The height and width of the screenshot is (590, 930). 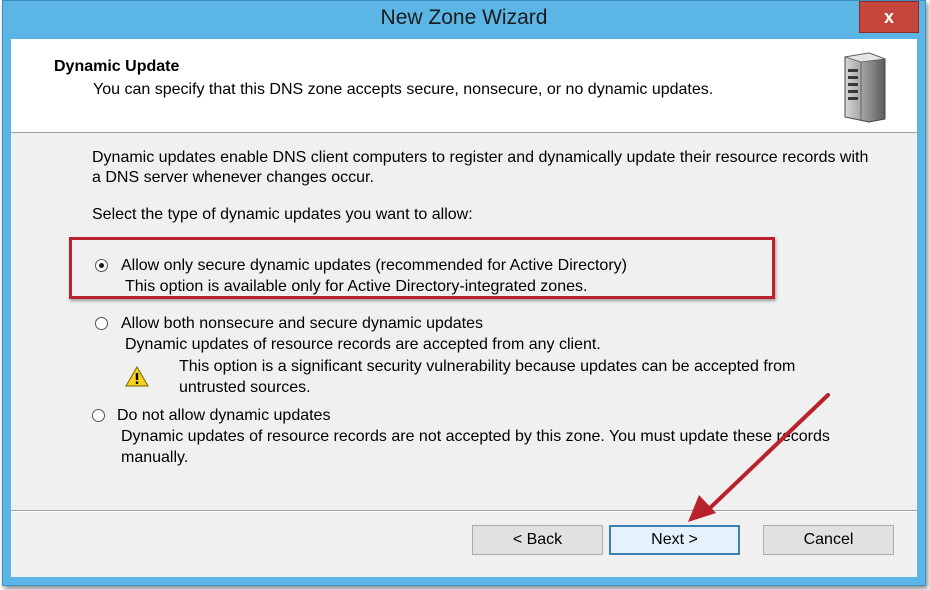 I want to click on option-label: Do not allow dynamic updates, so click(x=223, y=415).